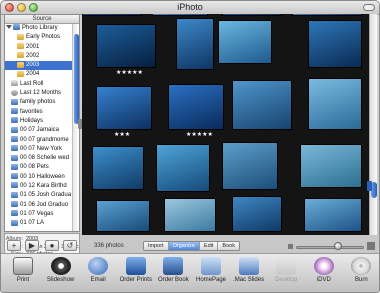 This screenshot has height=293, width=380. I want to click on viewer-edge-handle, so click(369, 186).